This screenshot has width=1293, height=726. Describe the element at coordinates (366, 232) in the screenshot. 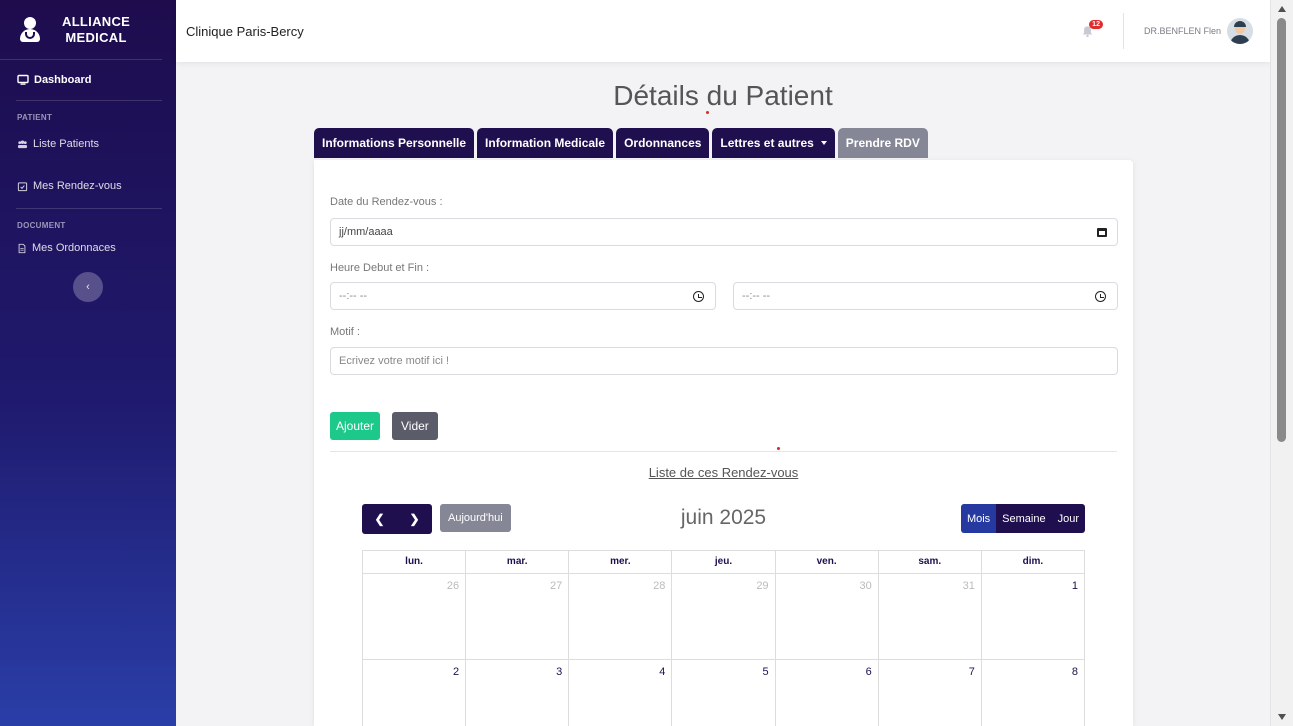

I see `date-placeholder: jj/mm/aaaa` at that location.